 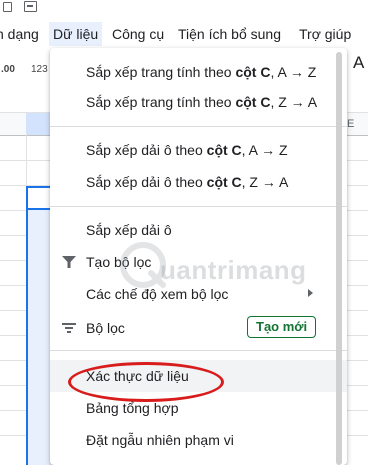 What do you see at coordinates (160, 440) in the screenshot?
I see `menu-item-label: Đặt ngẫu nhiên phạm vi` at bounding box center [160, 440].